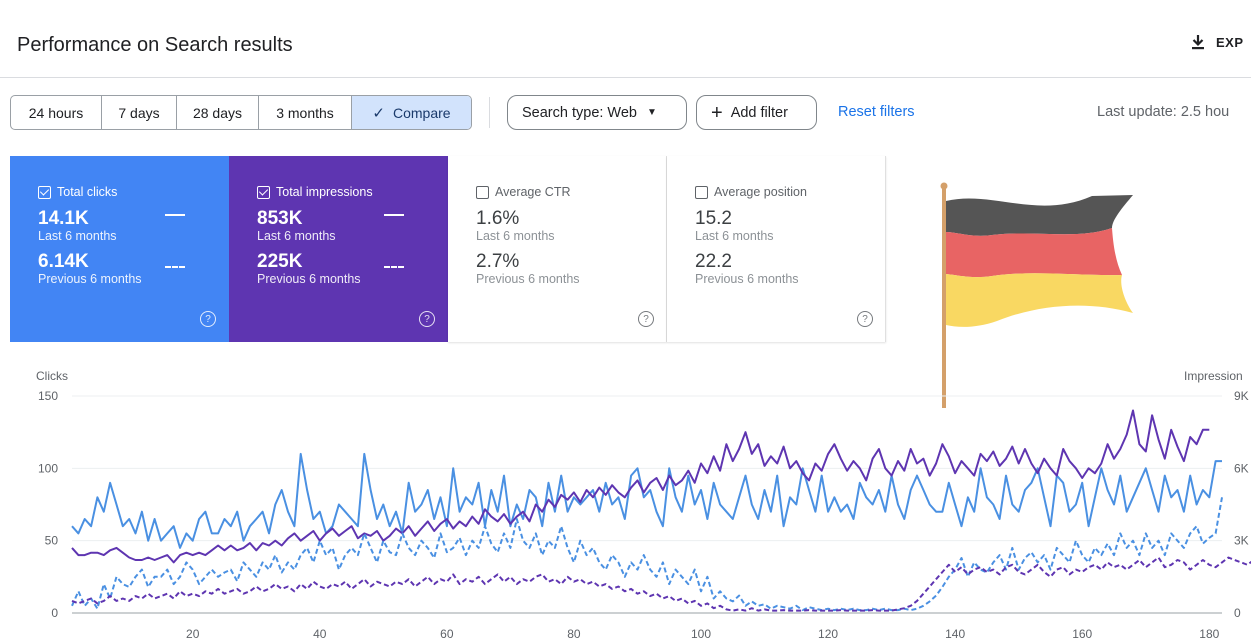 This screenshot has height=642, width=1251. I want to click on flag-stripe-gold, so click(1039, 300).